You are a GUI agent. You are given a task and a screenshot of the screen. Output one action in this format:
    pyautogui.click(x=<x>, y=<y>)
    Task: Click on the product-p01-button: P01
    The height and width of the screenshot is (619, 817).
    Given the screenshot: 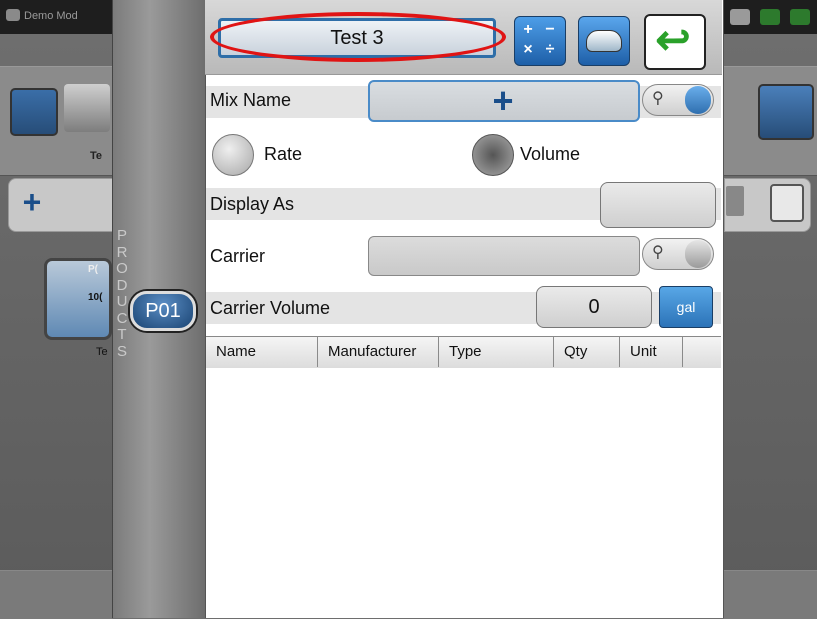 What is the action you would take?
    pyautogui.click(x=163, y=311)
    